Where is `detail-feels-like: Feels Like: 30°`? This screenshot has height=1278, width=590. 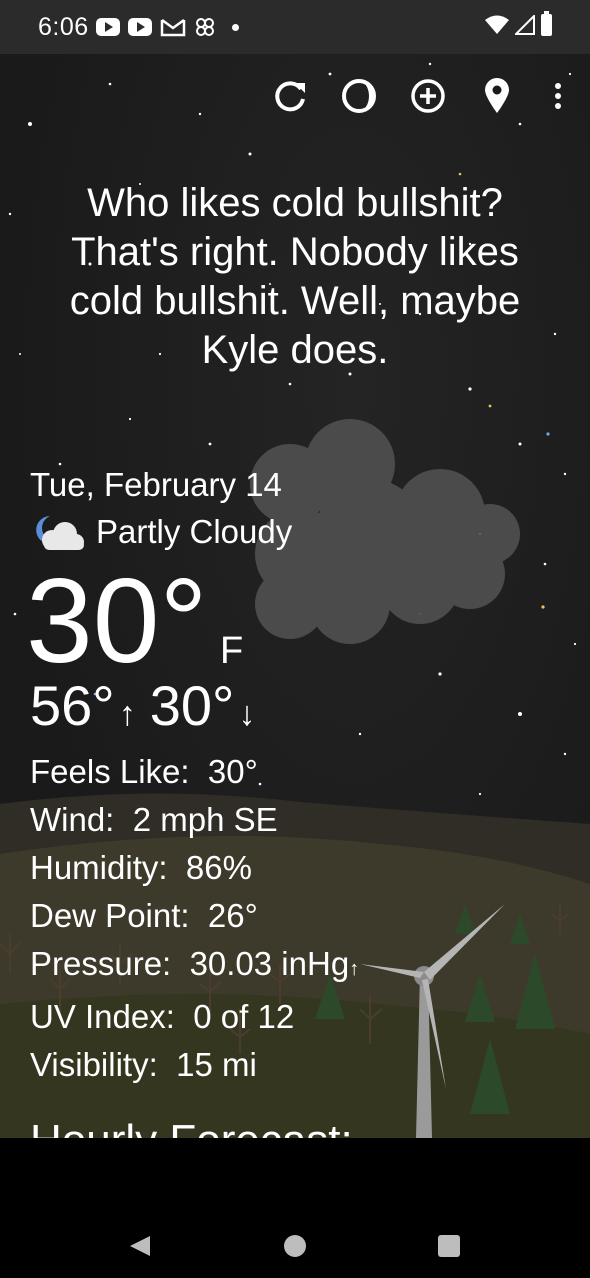
detail-feels-like: Feels Like: 30° is located at coordinates (144, 771).